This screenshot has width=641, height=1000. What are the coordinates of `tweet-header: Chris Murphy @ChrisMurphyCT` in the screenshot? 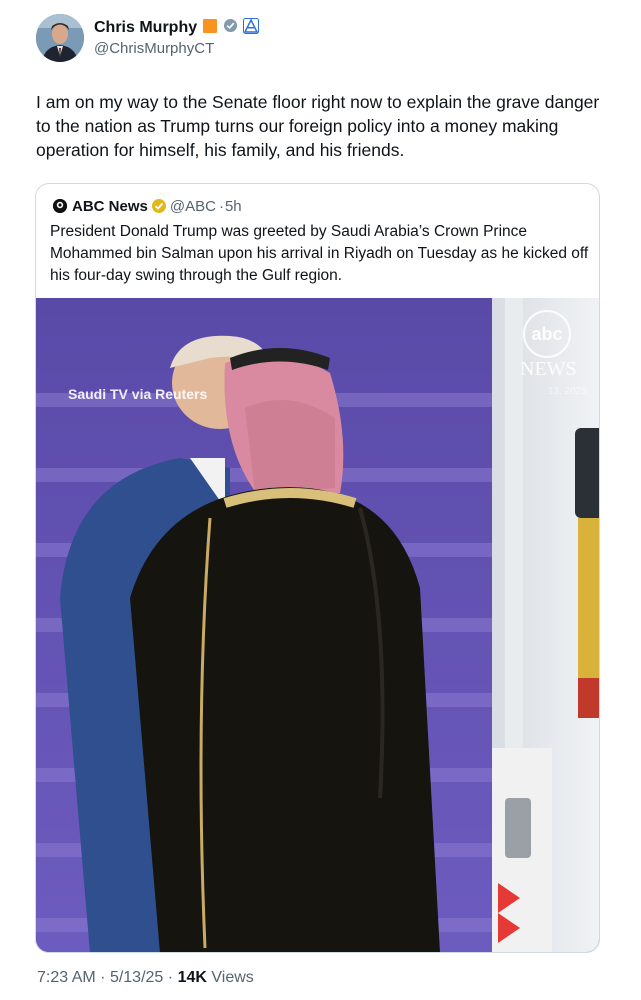 It's located at (148, 38).